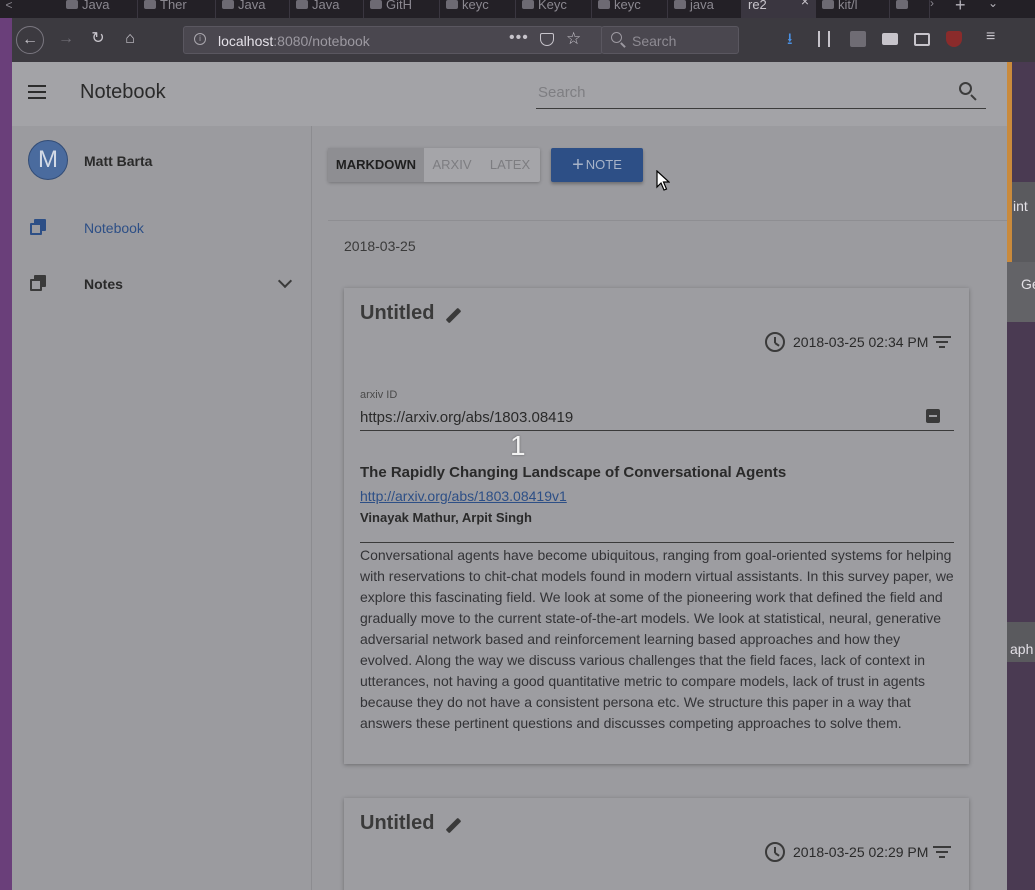 Image resolution: width=1035 pixels, height=890 pixels. Describe the element at coordinates (603, 164) in the screenshot. I see `add-note-label: NOTE` at that location.